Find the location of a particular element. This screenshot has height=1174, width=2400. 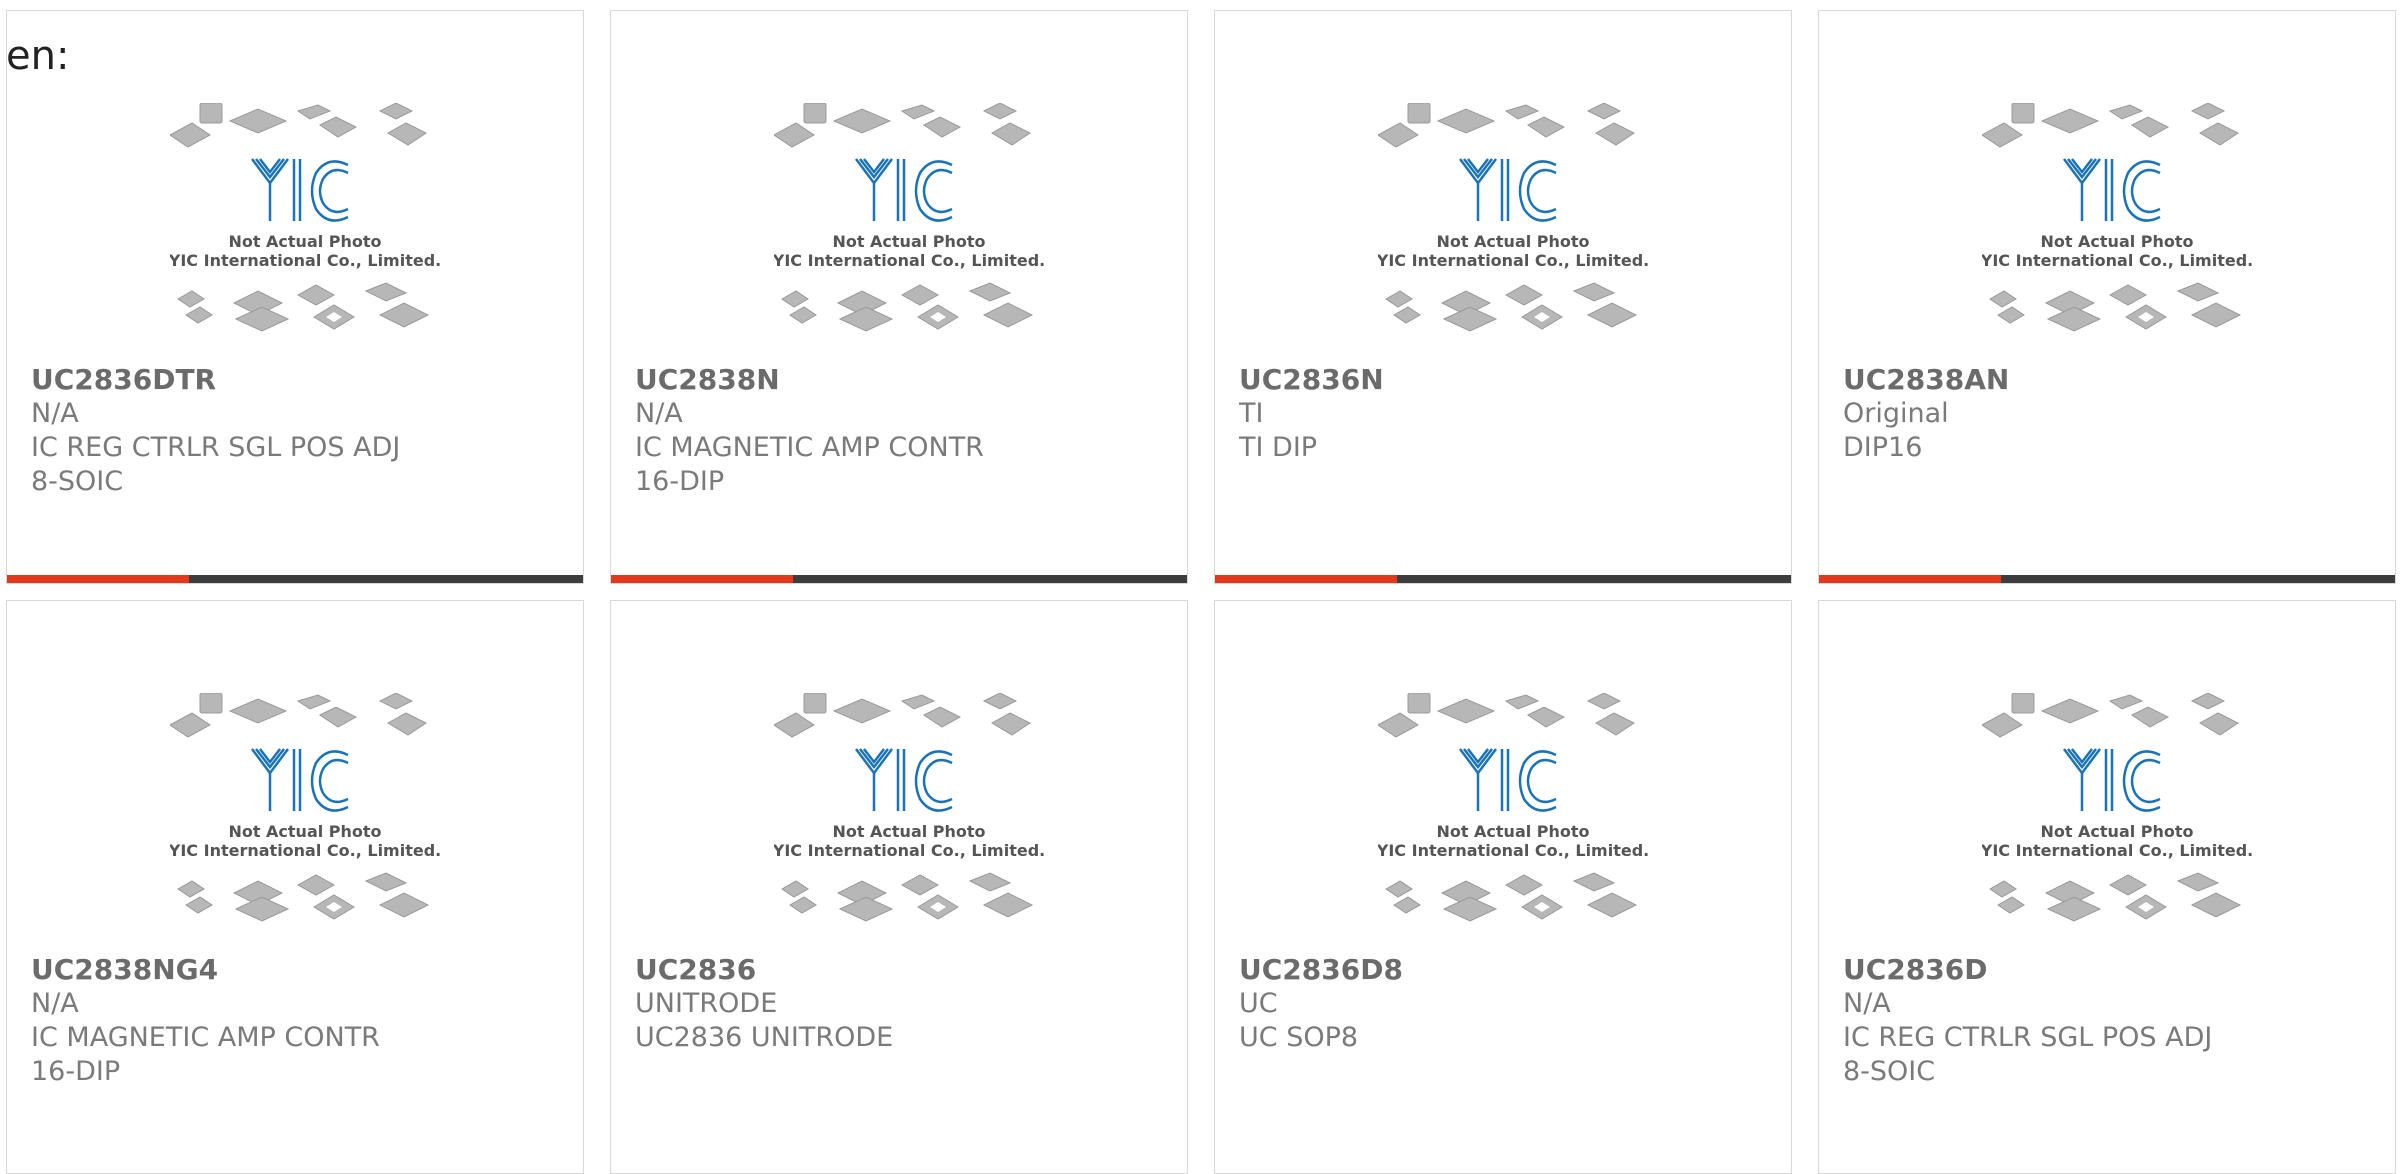

part-number: UC2836 is located at coordinates (695, 970).